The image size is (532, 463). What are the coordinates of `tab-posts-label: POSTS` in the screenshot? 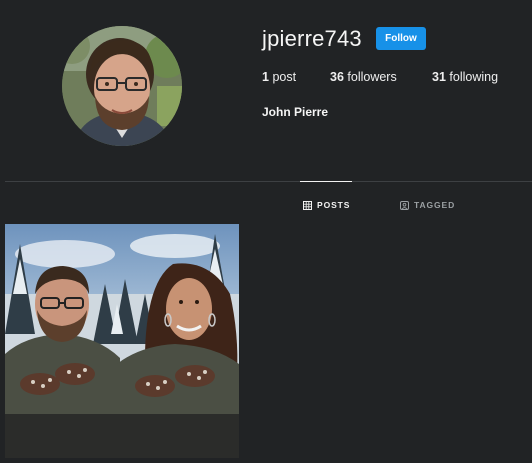 It's located at (334, 205).